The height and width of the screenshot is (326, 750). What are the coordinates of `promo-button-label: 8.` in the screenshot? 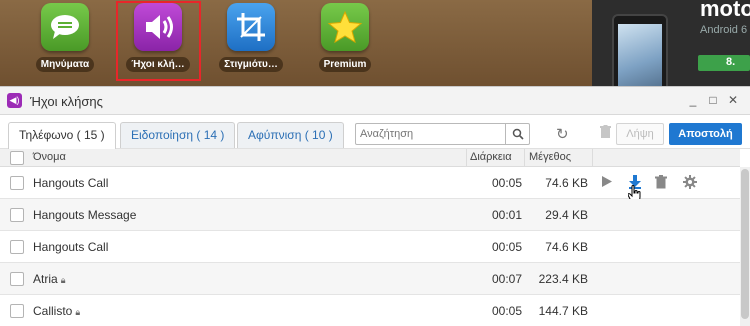 It's located at (731, 62).